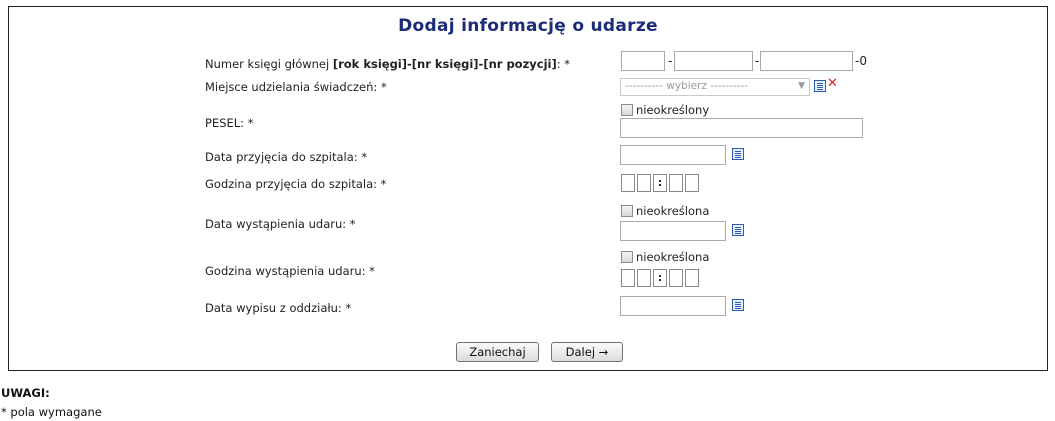 This screenshot has height=421, width=1055. Describe the element at coordinates (444, 64) in the screenshot. I see `book-number-label-format: [rok księgi]-[nr księgi]-[nr pozycji]` at that location.